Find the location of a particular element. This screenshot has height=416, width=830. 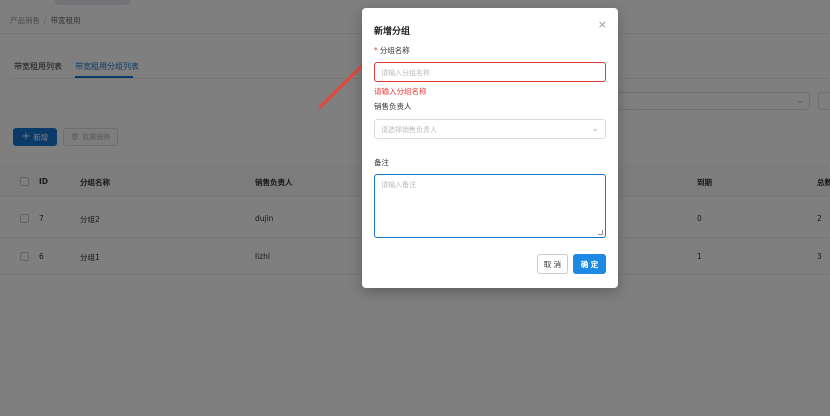

remark-label: 备注 is located at coordinates (381, 162).